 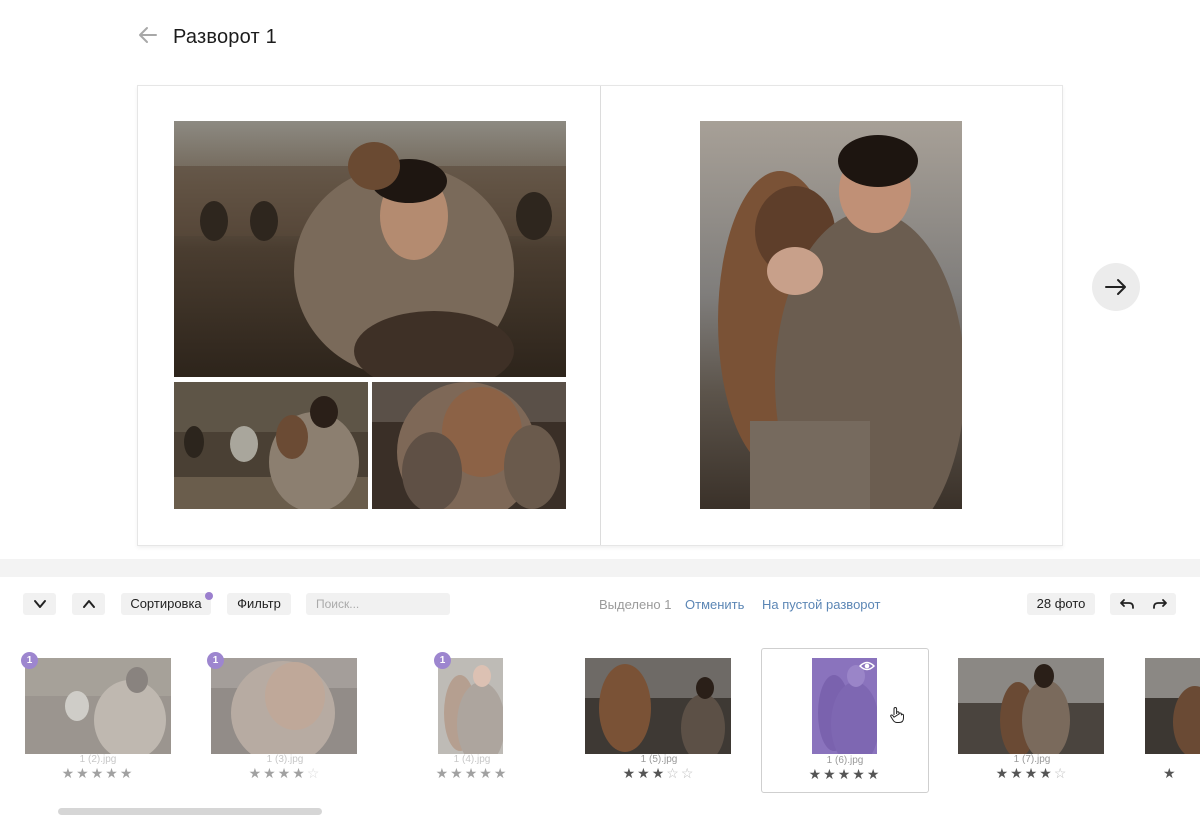 I want to click on spread-fold-divider, so click(x=600, y=315).